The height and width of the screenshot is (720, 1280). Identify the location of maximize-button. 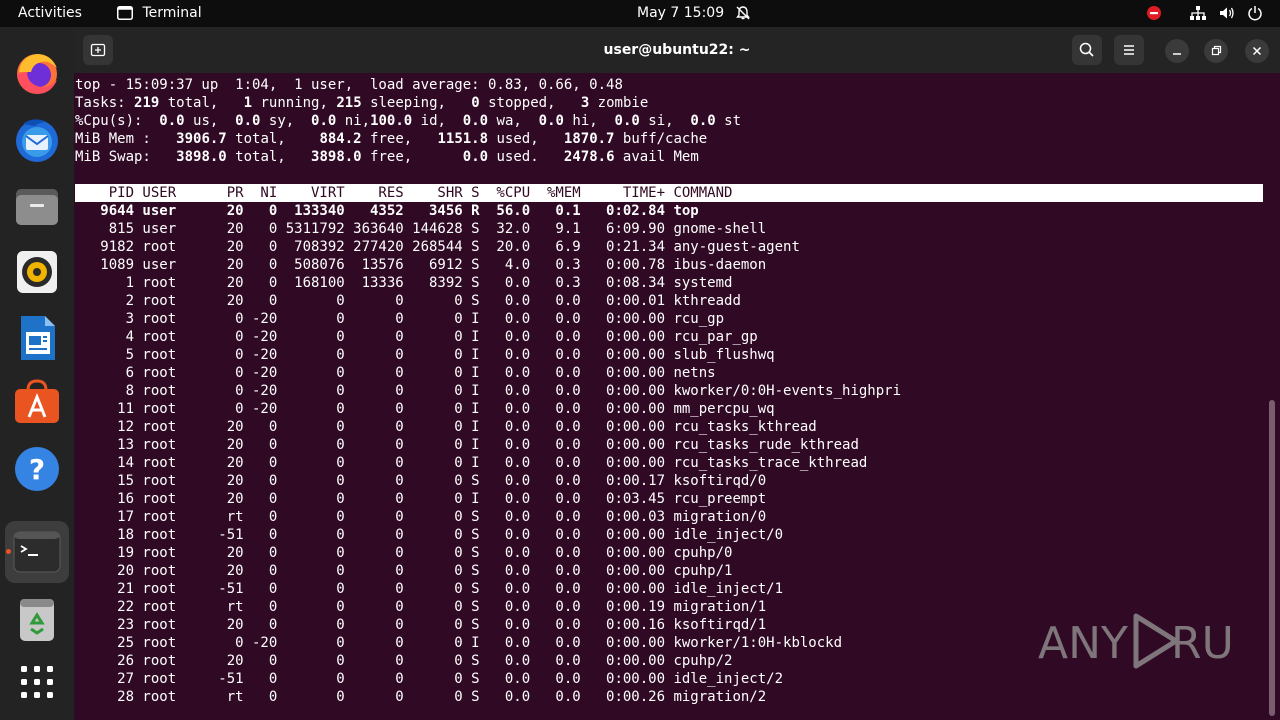
(1216, 51).